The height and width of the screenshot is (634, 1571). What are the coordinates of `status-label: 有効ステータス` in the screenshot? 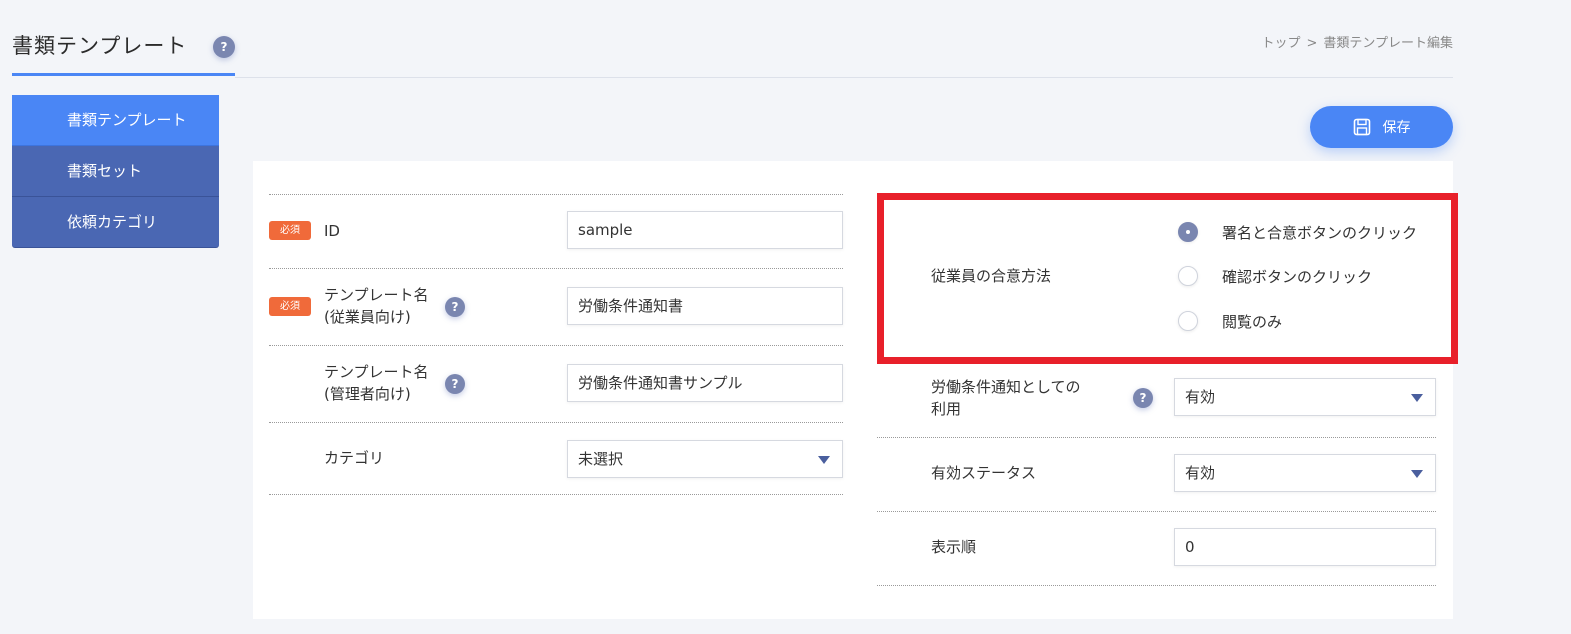 It's located at (984, 473).